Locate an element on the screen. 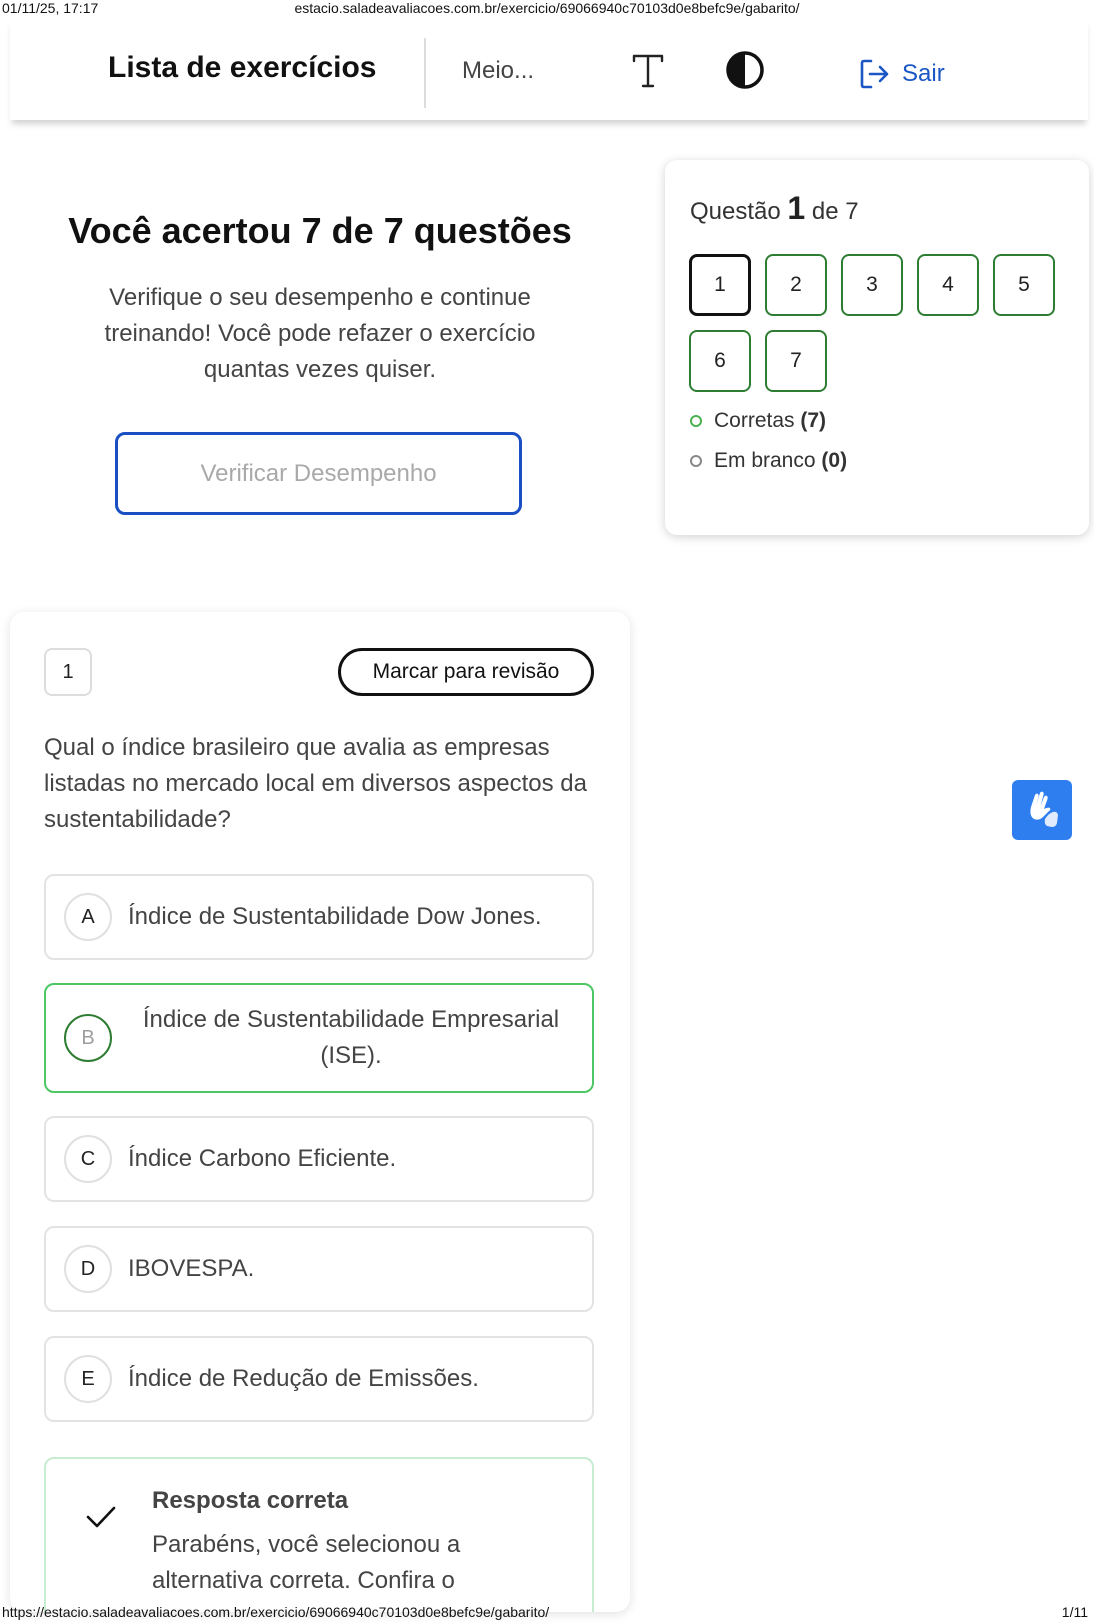  mark-for-review-button: Marcar para revisão is located at coordinates (466, 672).